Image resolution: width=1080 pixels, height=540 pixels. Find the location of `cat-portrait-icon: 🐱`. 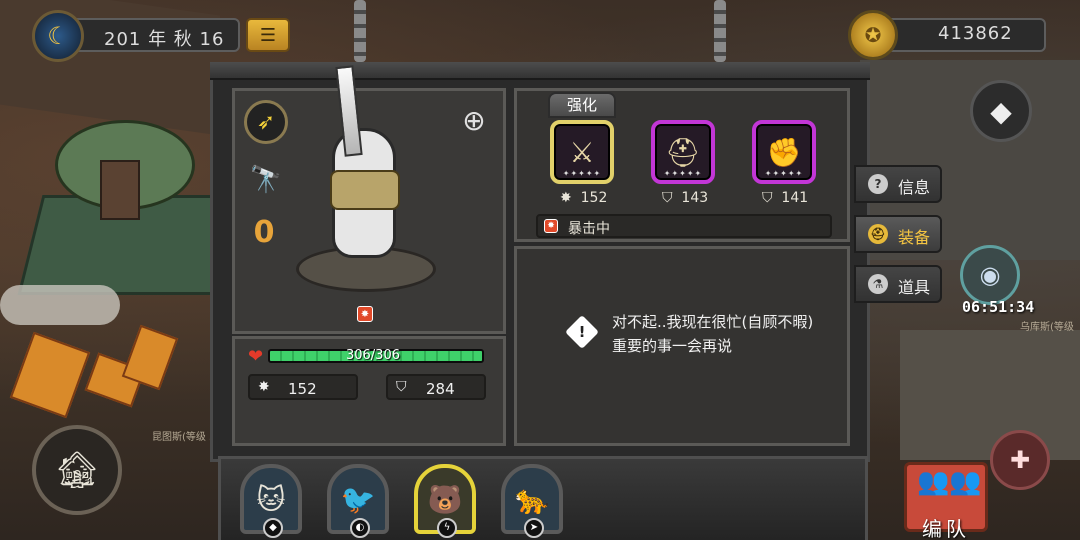

cat-portrait-icon: 🐱 is located at coordinates (271, 499).